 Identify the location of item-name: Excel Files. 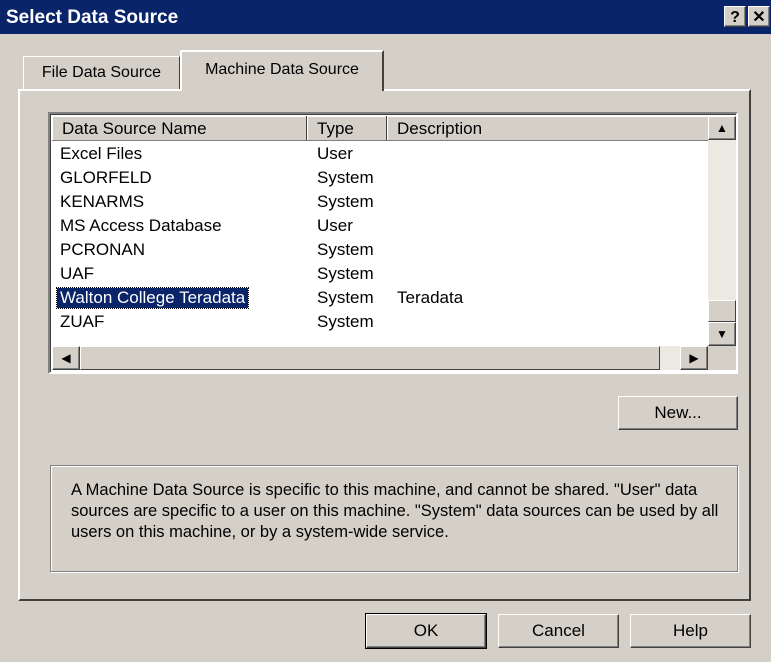
(101, 153).